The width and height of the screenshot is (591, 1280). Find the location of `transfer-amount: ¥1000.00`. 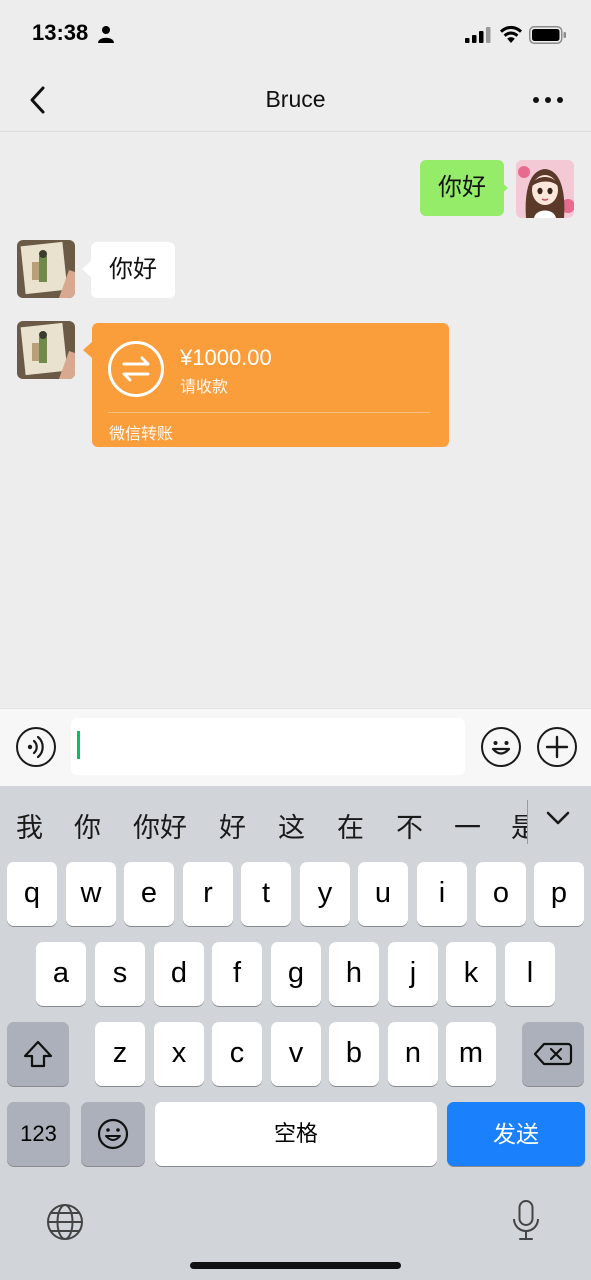

transfer-amount: ¥1000.00 is located at coordinates (226, 357).